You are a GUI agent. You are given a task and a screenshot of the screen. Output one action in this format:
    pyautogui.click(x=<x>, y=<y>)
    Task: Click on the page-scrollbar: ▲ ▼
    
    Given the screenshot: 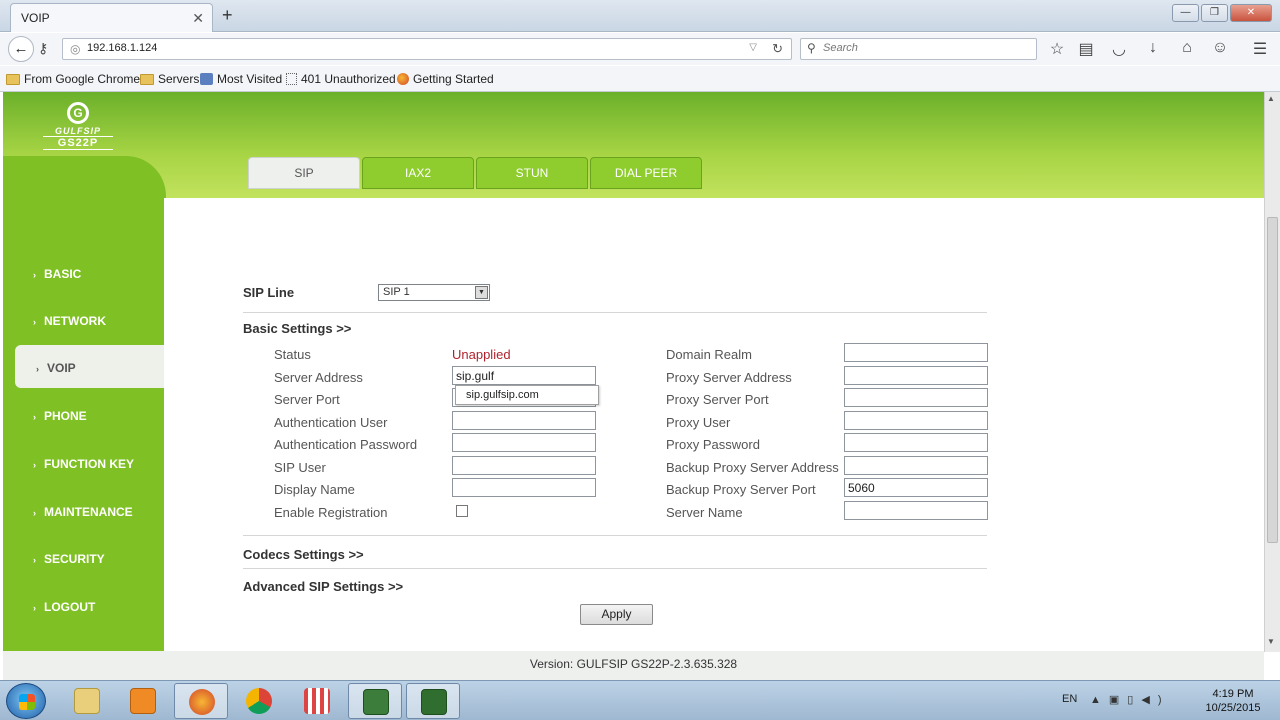 What is the action you would take?
    pyautogui.click(x=1272, y=372)
    